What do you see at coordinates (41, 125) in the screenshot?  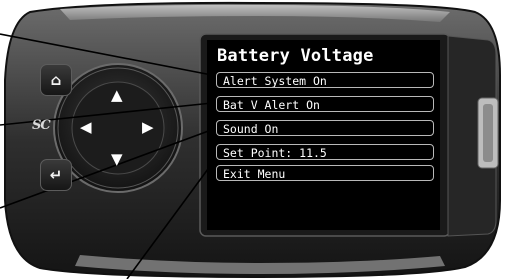 I see `brand-logo: SC` at bounding box center [41, 125].